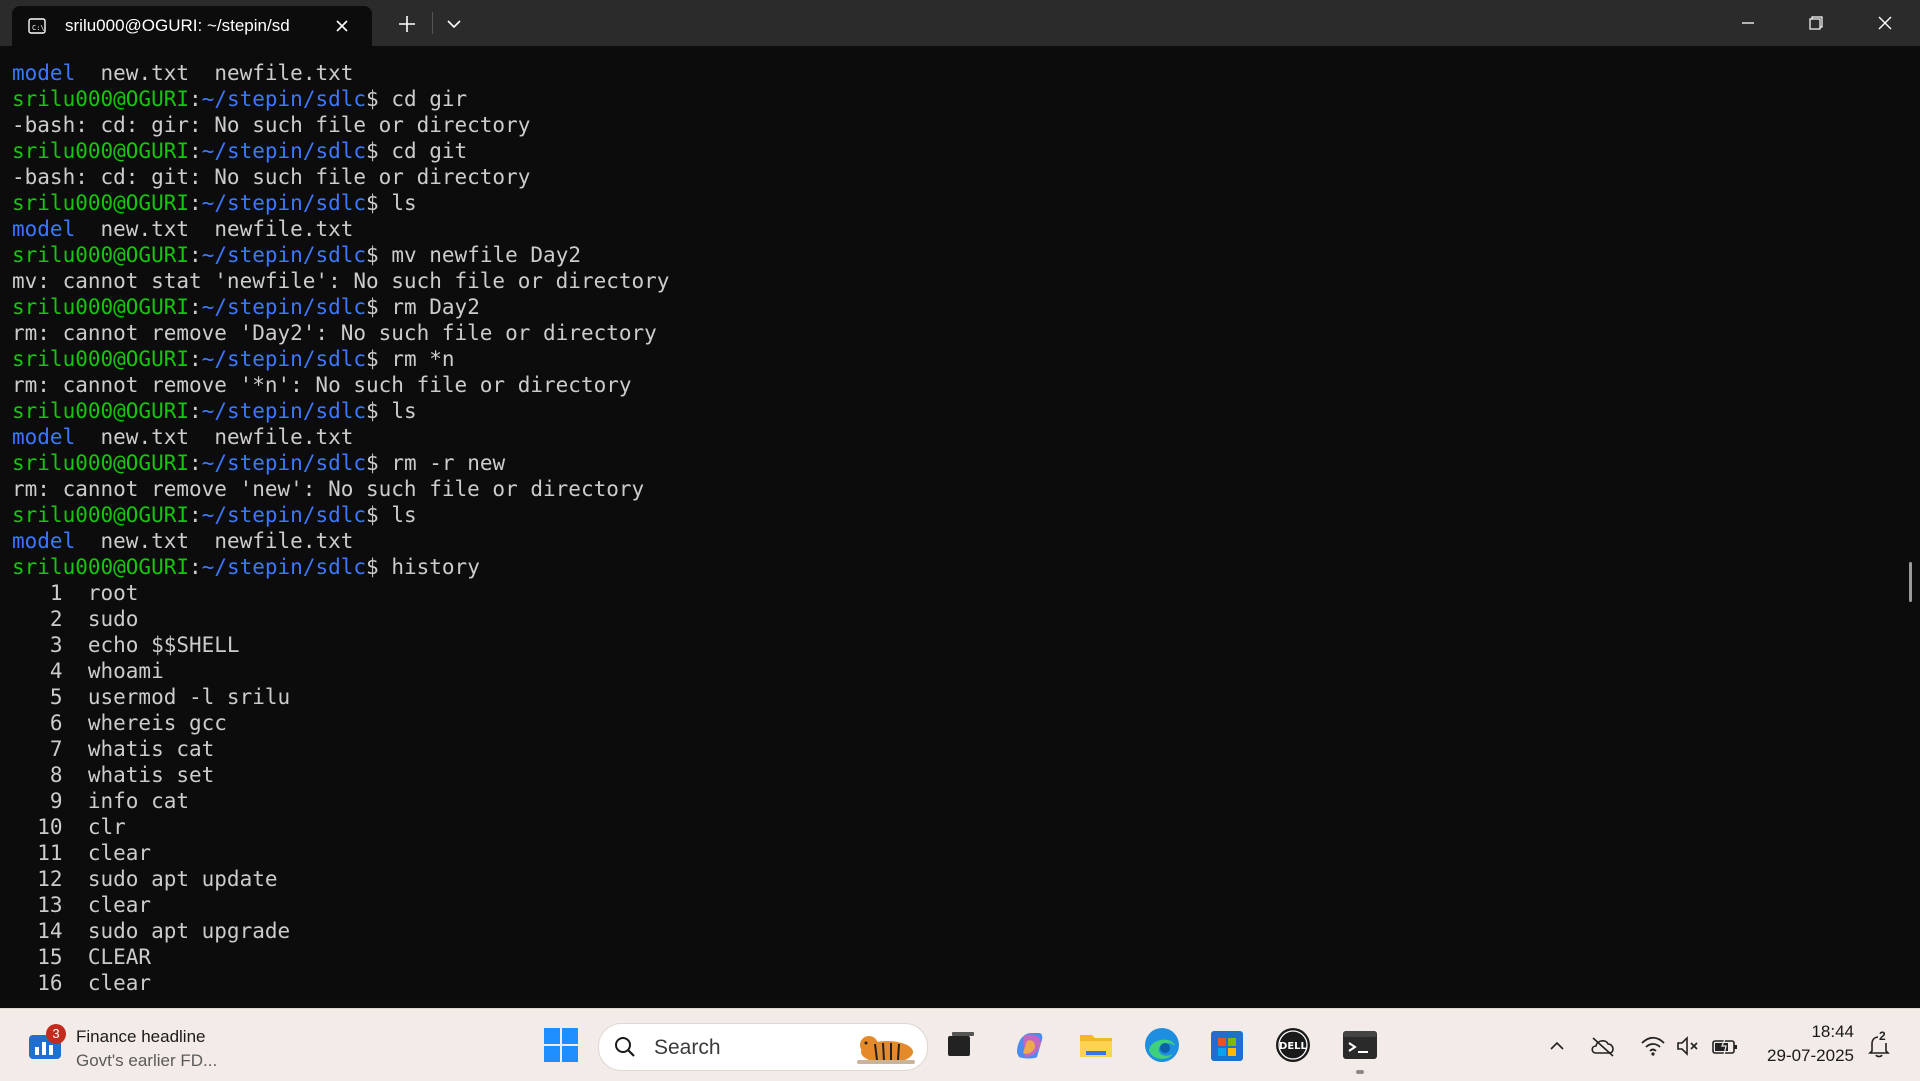 This screenshot has width=1920, height=1081. I want to click on history-number: 9, so click(56, 801).